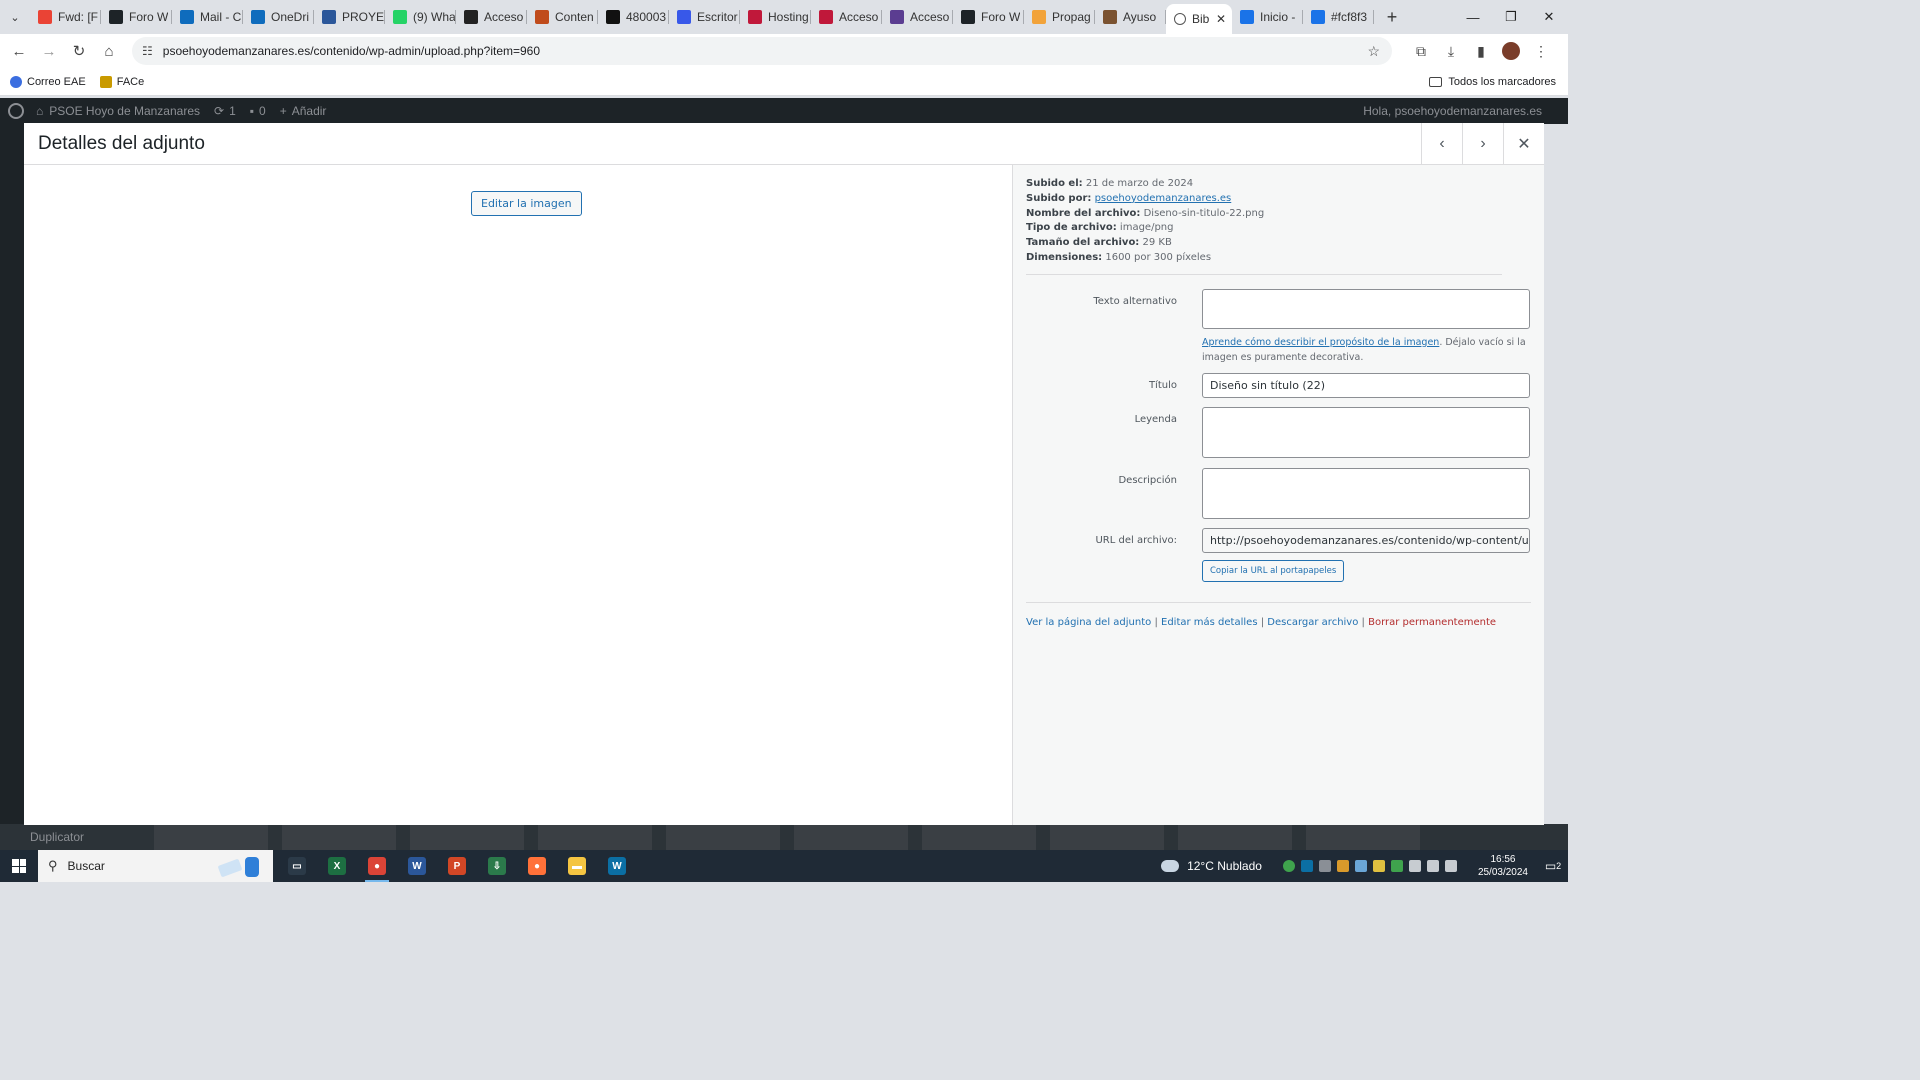 This screenshot has width=1920, height=1080. What do you see at coordinates (1432, 622) in the screenshot?
I see `delete-permanently-link: Borrar permanentemente` at bounding box center [1432, 622].